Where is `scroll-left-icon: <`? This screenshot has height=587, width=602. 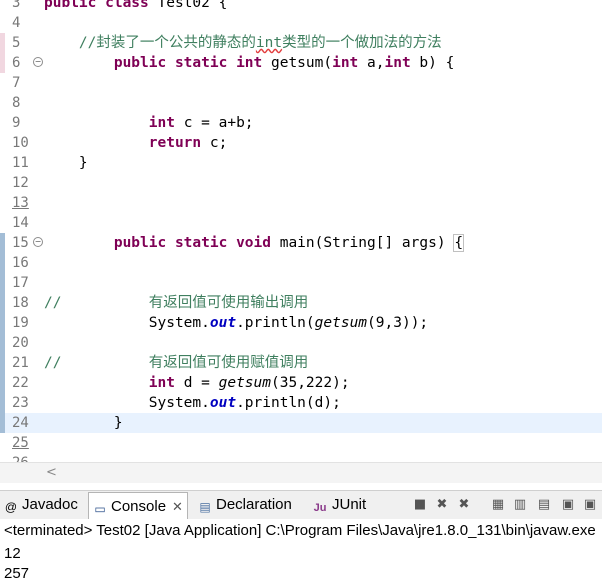
scroll-left-icon: < is located at coordinates (51, 472).